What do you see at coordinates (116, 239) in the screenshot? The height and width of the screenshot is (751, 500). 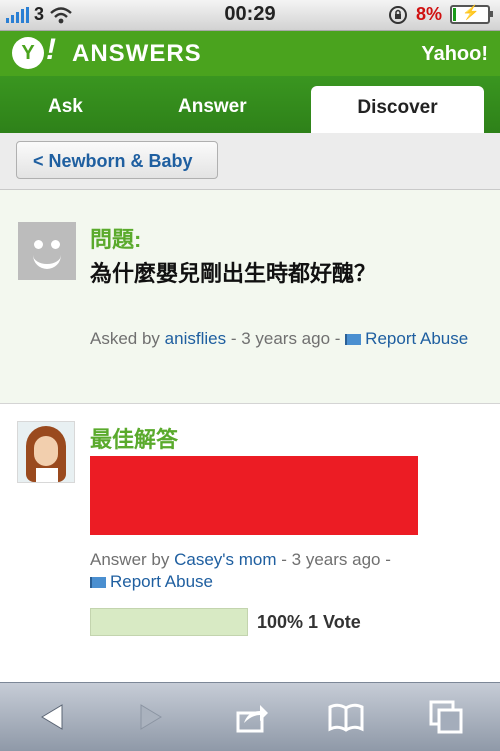 I see `question-label: 問題:` at bounding box center [116, 239].